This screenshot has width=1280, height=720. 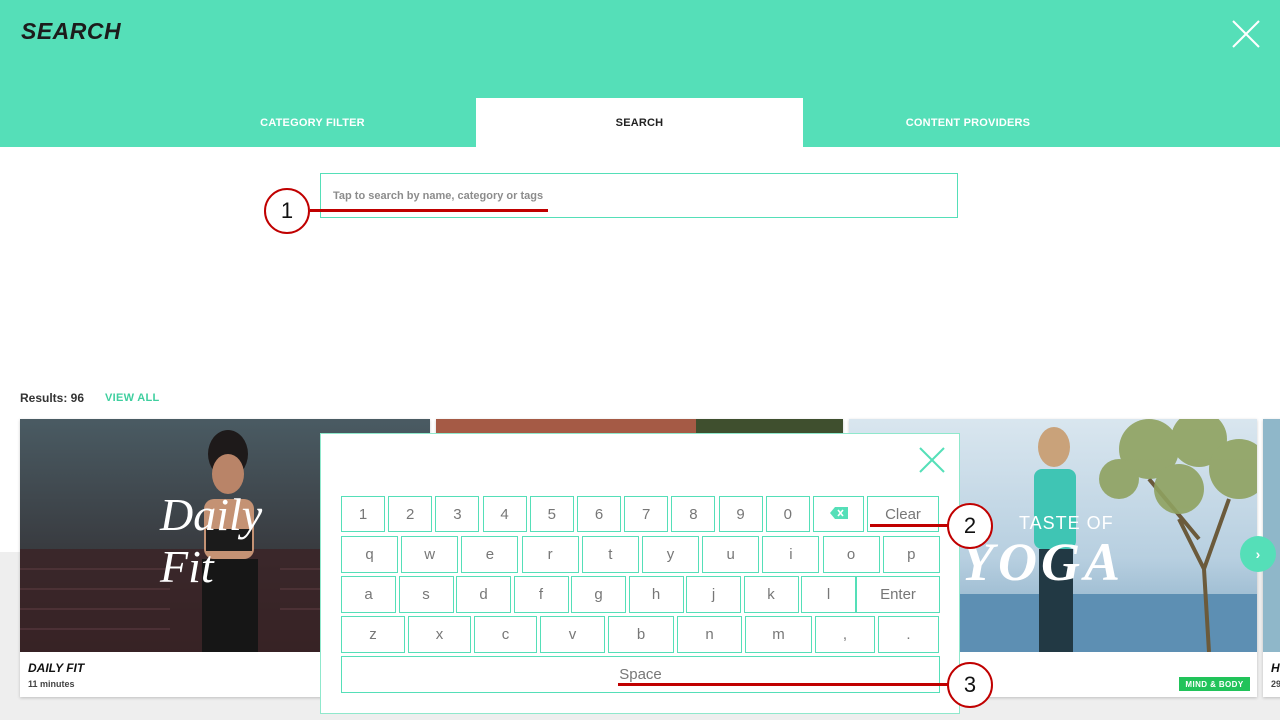 I want to click on card-image, so click(x=1271, y=535).